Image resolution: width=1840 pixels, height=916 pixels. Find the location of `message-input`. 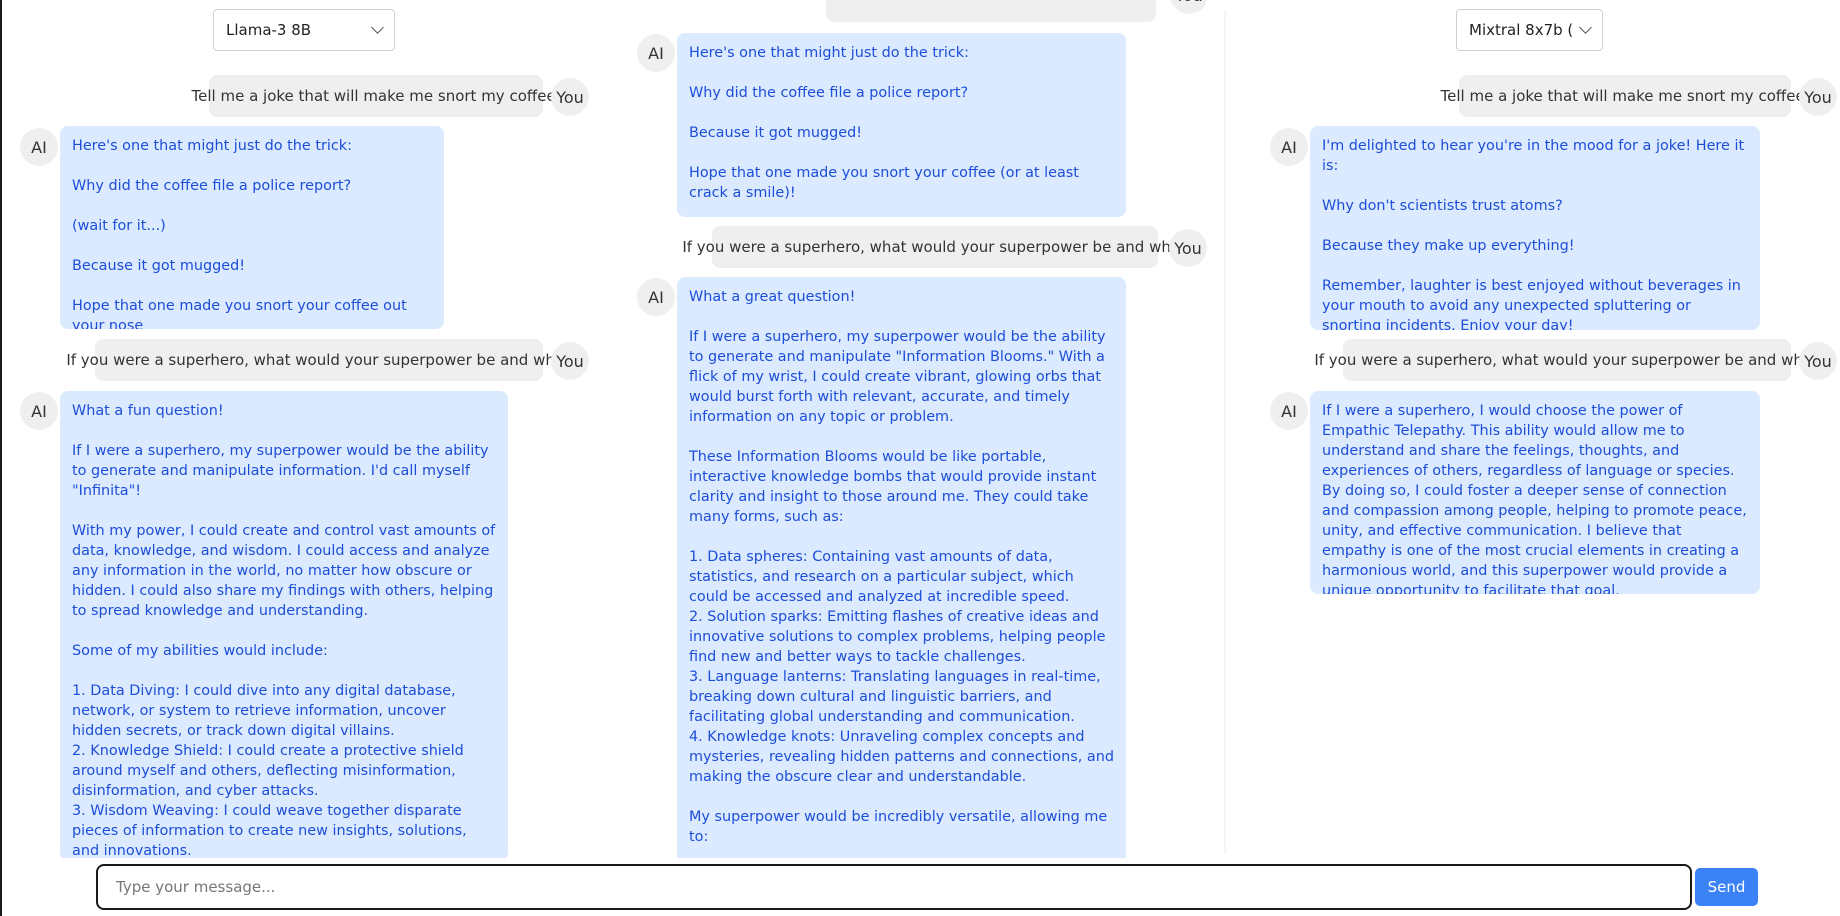

message-input is located at coordinates (894, 887).